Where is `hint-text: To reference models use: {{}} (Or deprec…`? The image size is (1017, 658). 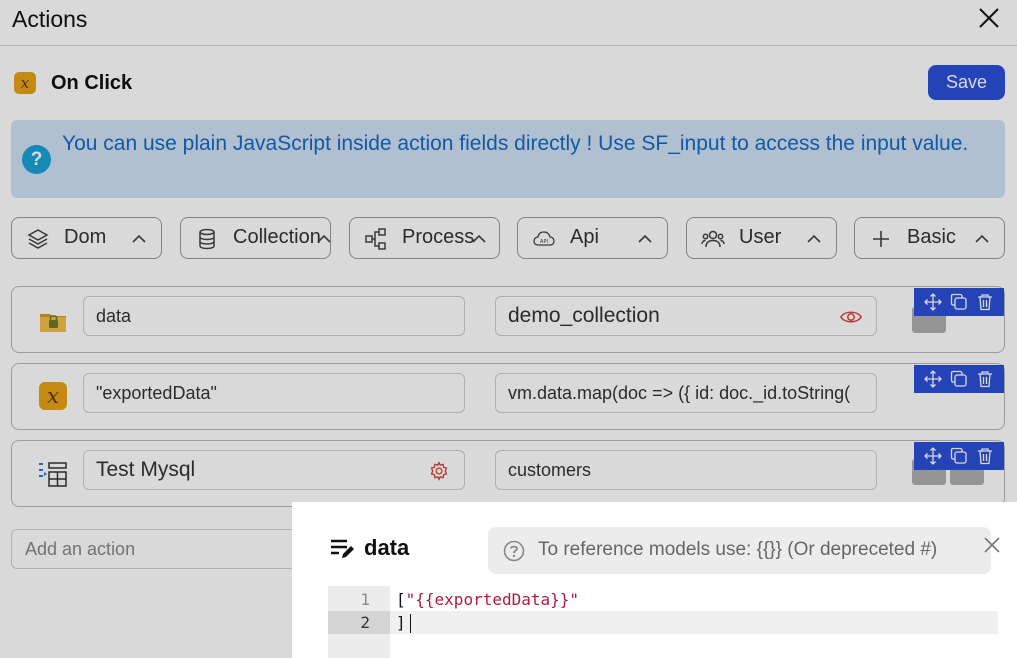 hint-text: To reference models use: {{}} (Or deprec… is located at coordinates (738, 549).